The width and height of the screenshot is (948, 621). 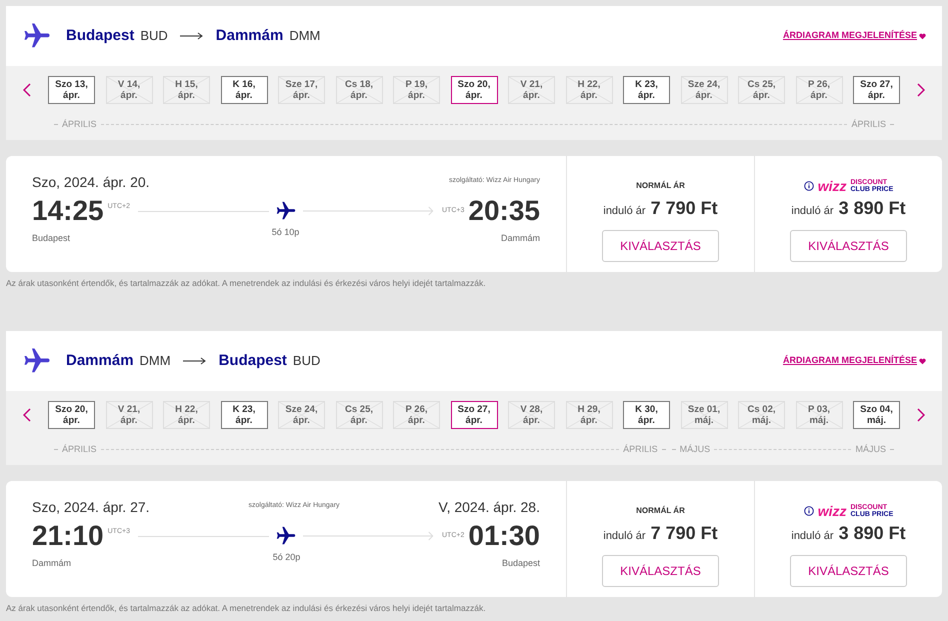 I want to click on date-option: V 14, ápr., so click(x=129, y=90).